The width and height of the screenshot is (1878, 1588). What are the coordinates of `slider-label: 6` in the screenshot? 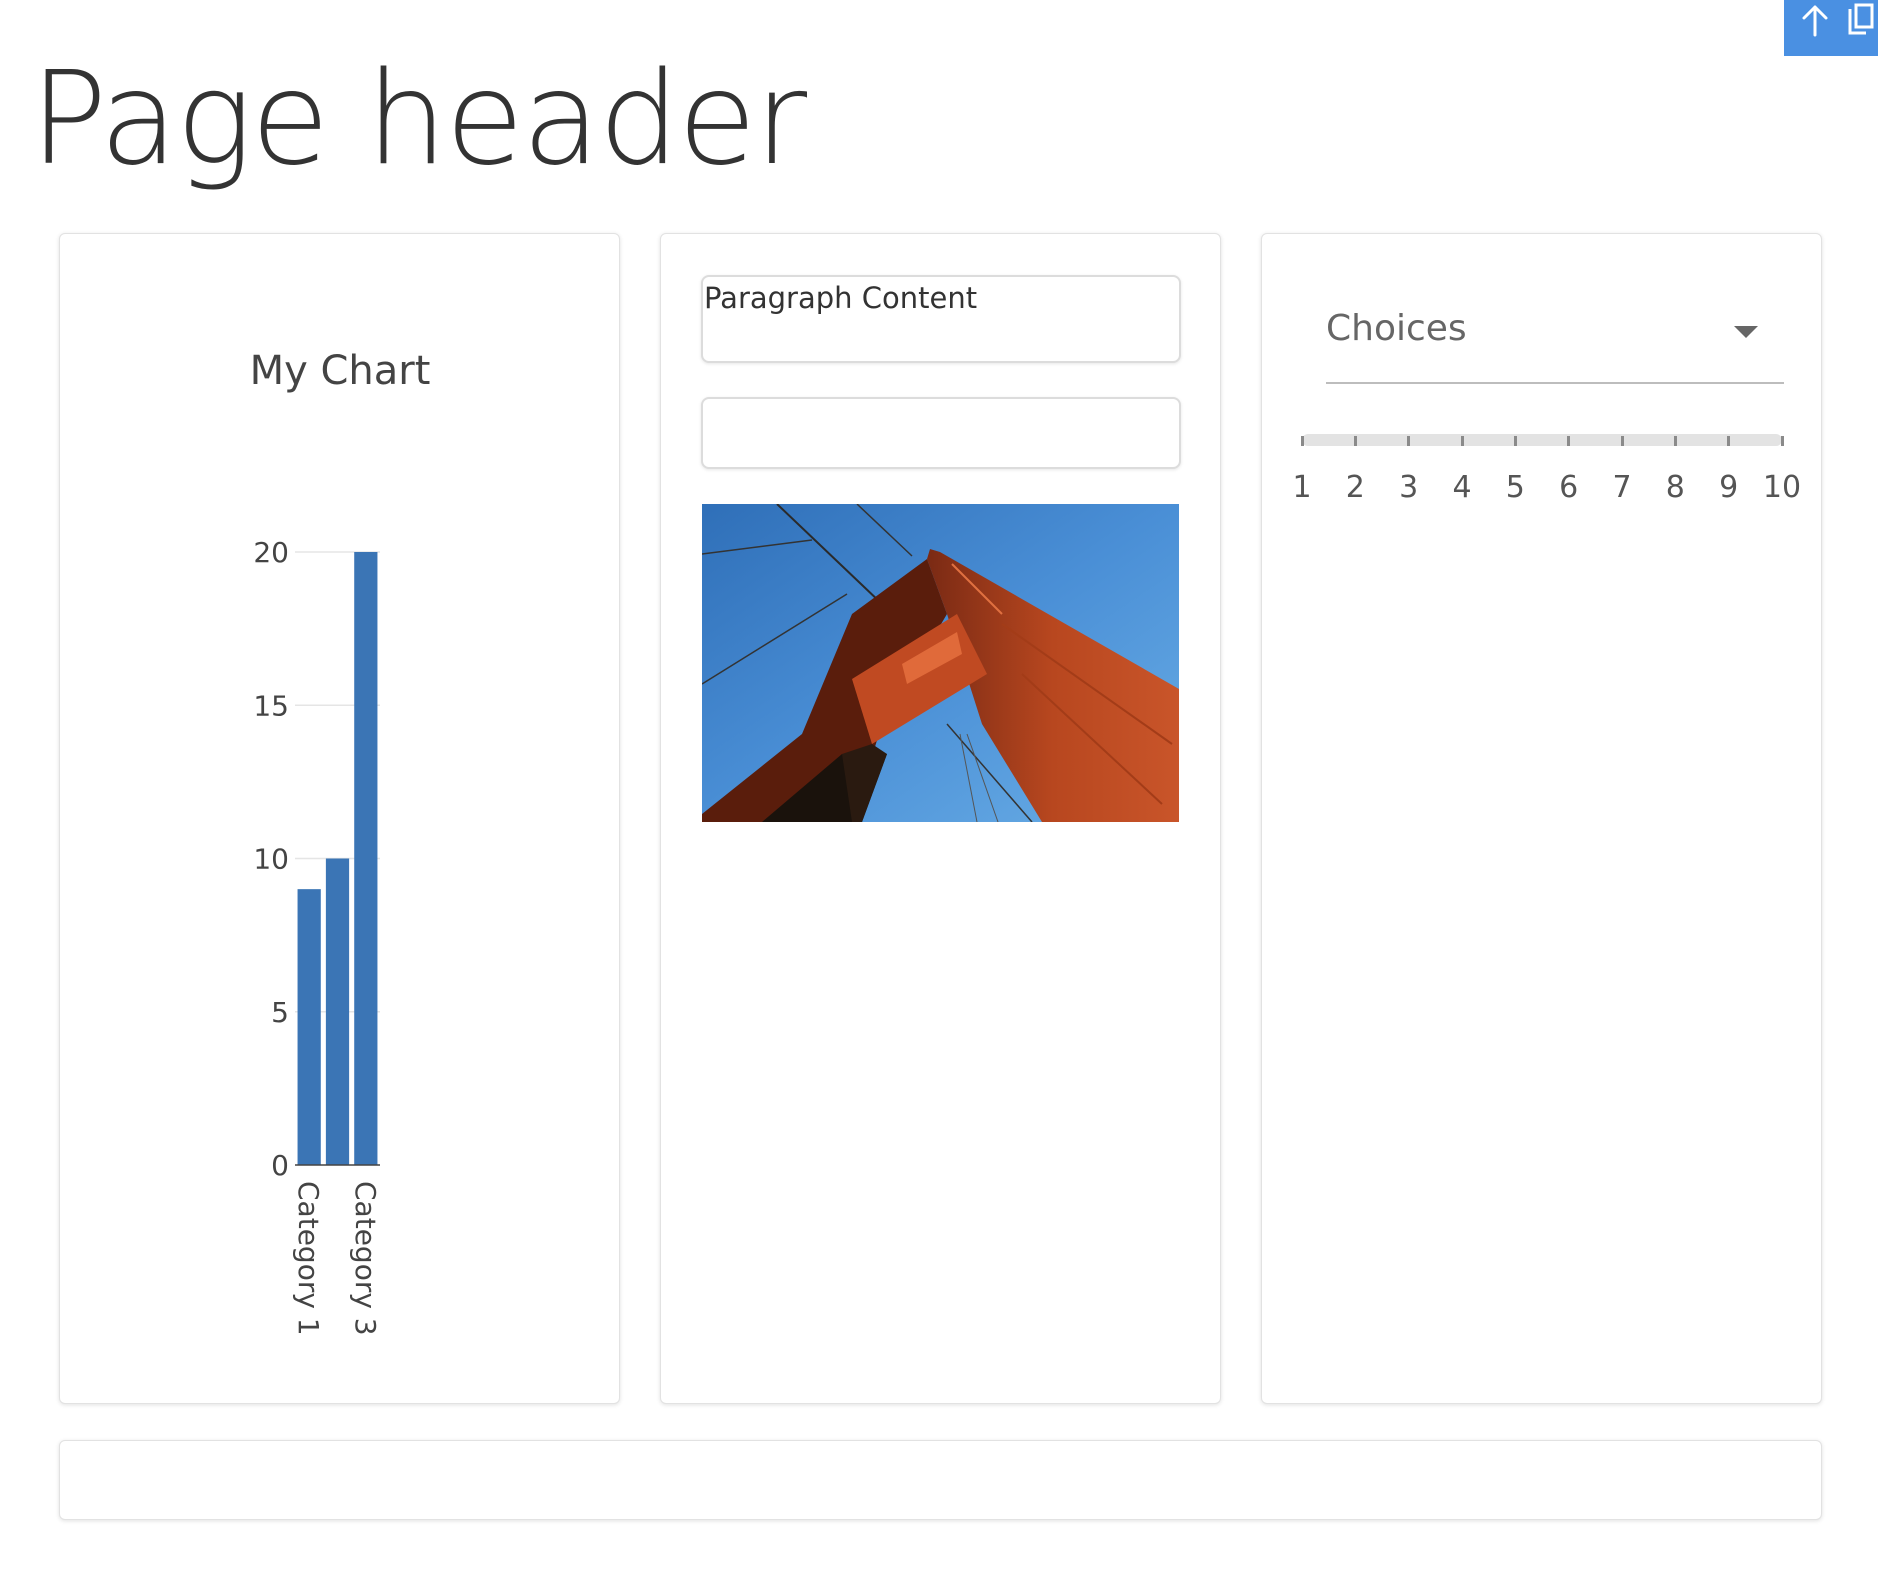 It's located at (1569, 487).